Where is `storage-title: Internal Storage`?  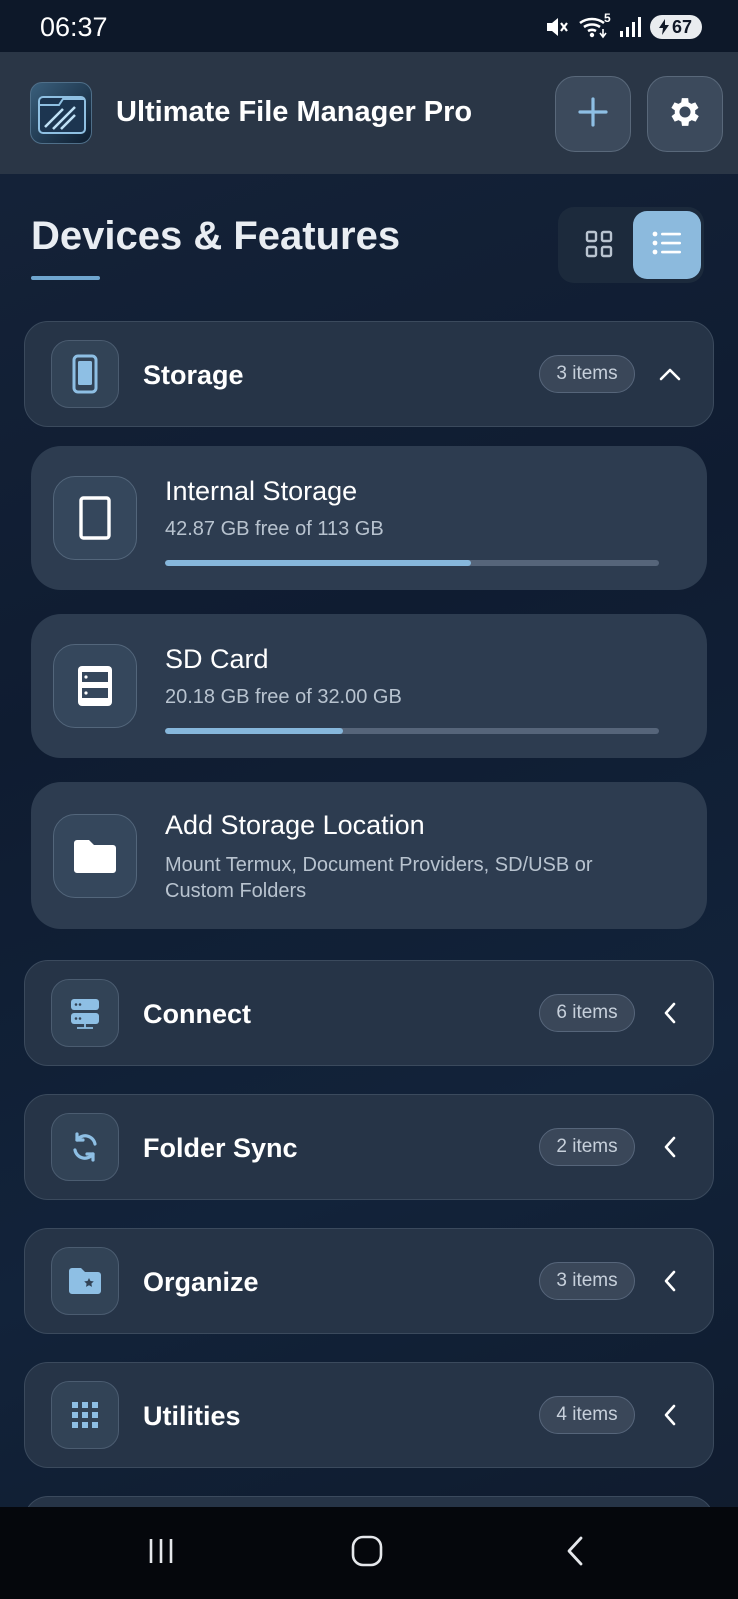 storage-title: Internal Storage is located at coordinates (261, 491).